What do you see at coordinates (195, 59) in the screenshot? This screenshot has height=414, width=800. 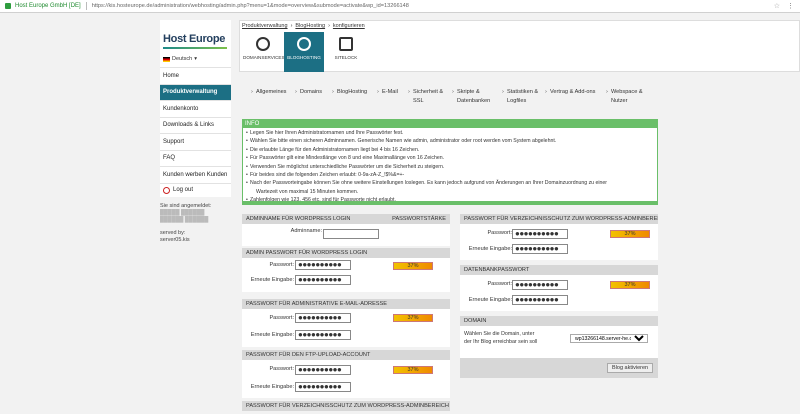 I see `chevron-down-icon: ▾` at bounding box center [195, 59].